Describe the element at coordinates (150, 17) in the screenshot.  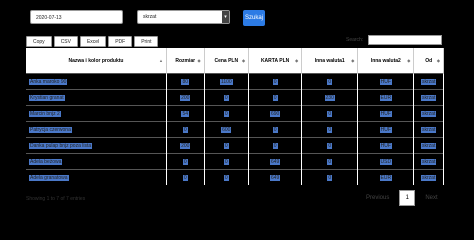
I see `location-select-value: skrzat` at that location.